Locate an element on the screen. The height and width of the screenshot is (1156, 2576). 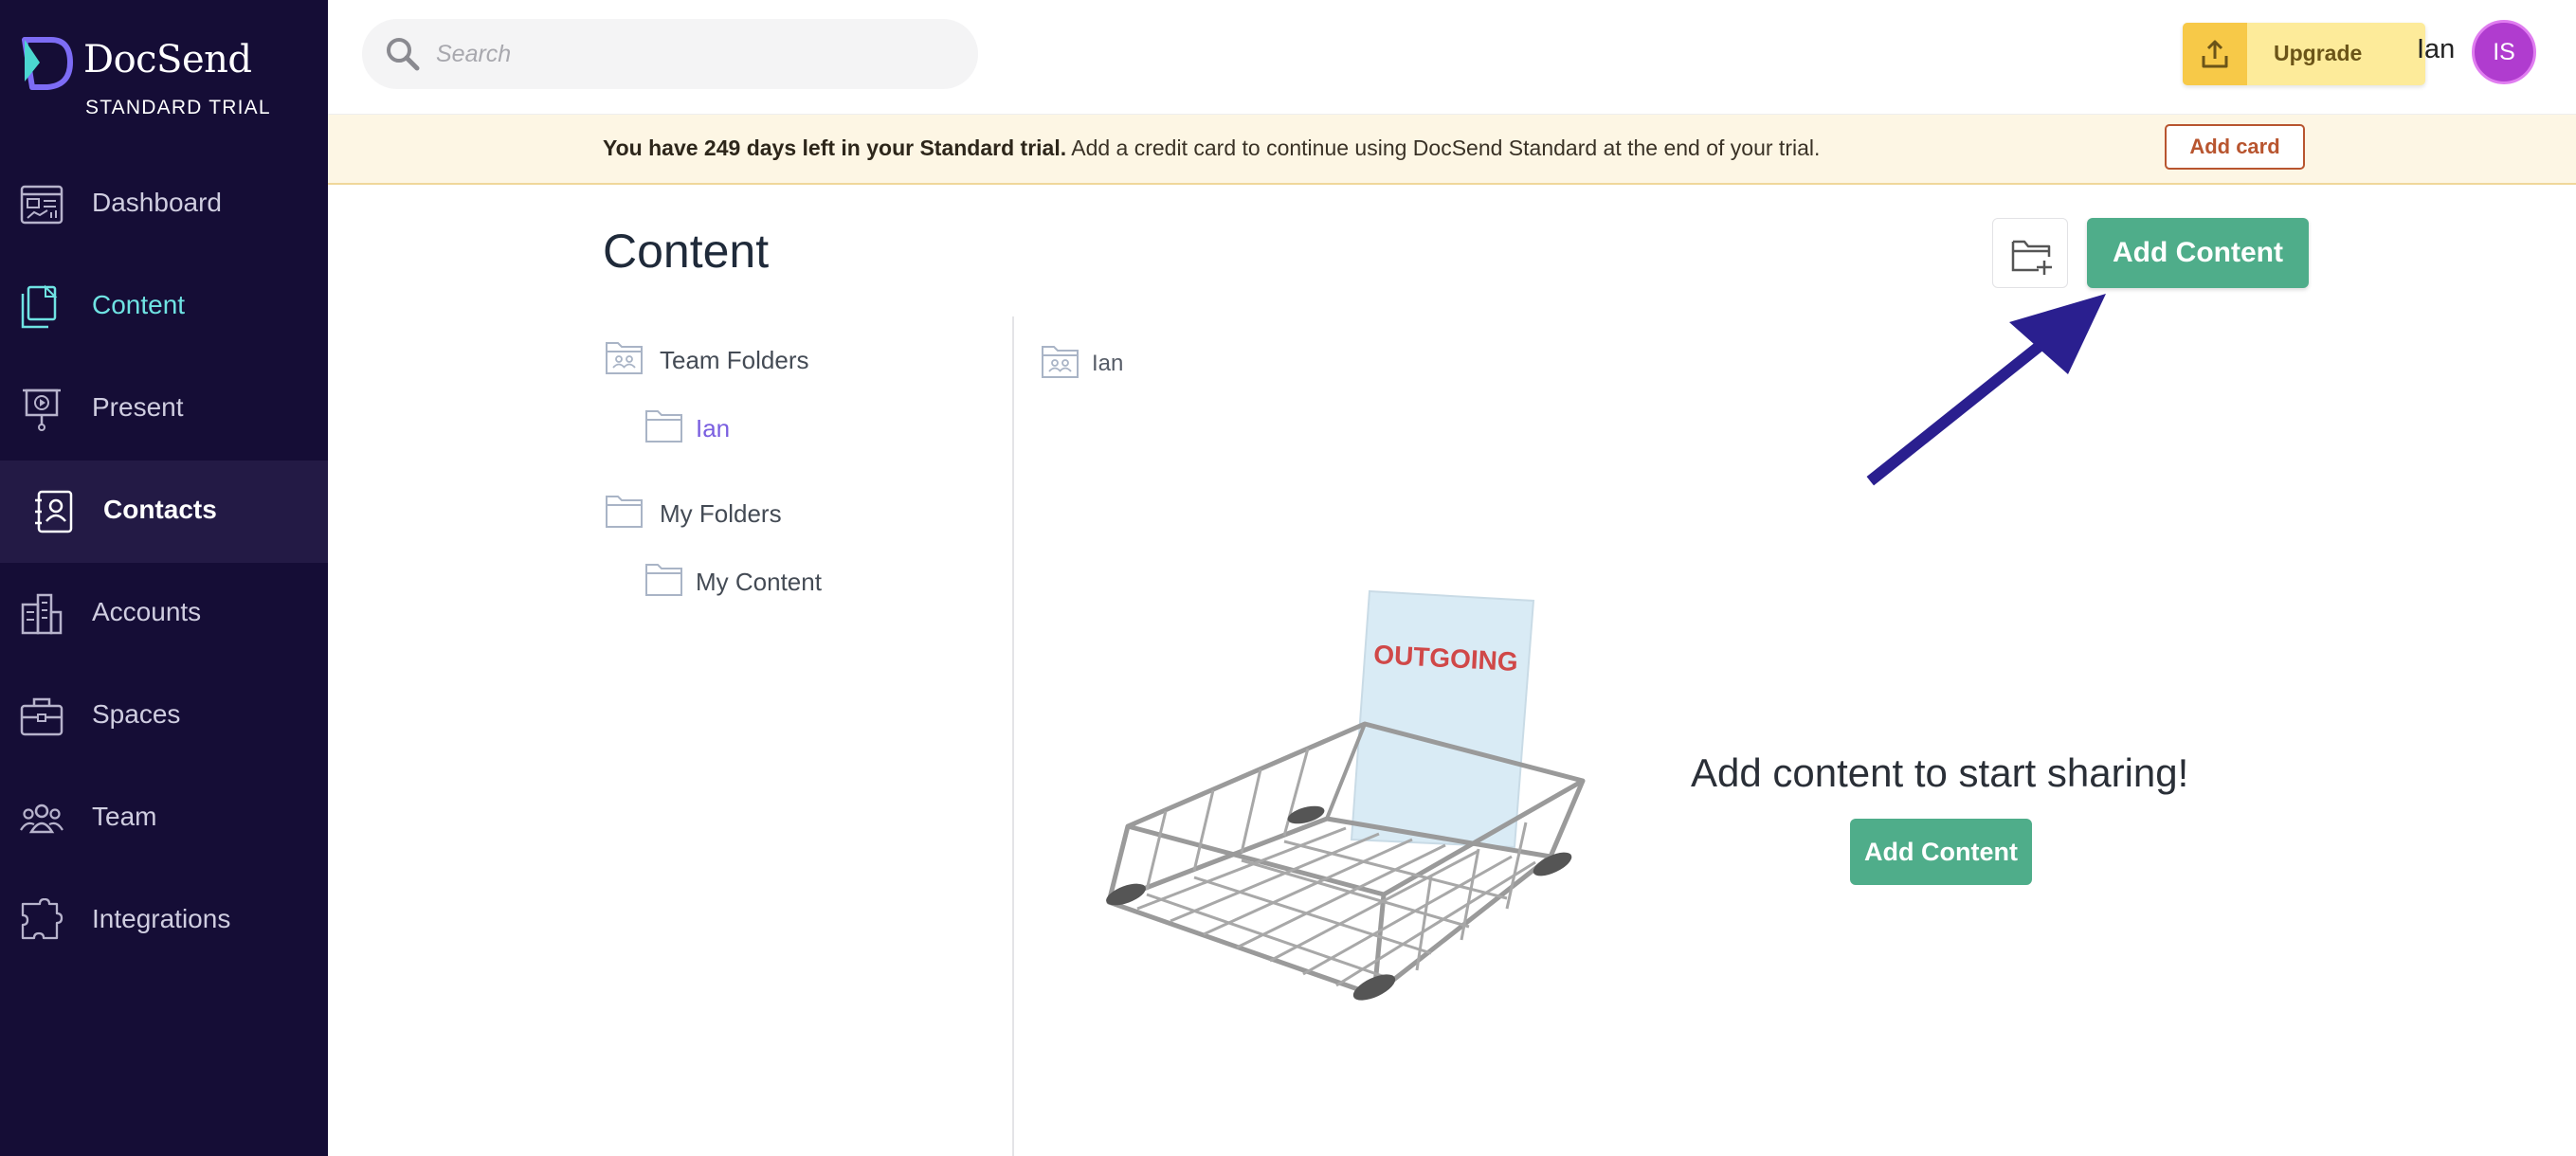
sidebar-item-integrations: Integrations is located at coordinates (164, 921).